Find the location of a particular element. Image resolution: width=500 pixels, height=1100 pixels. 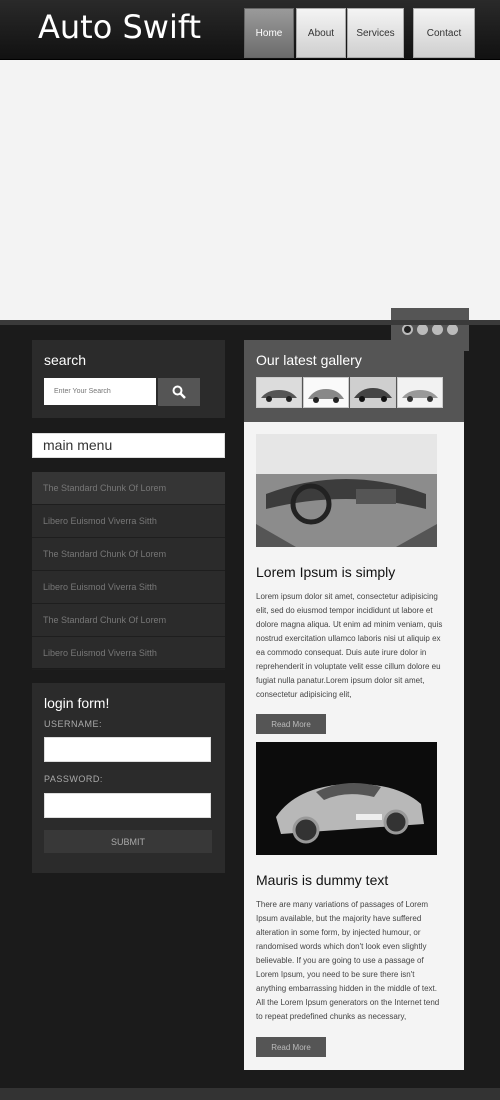

divider-stripe is located at coordinates (250, 322).